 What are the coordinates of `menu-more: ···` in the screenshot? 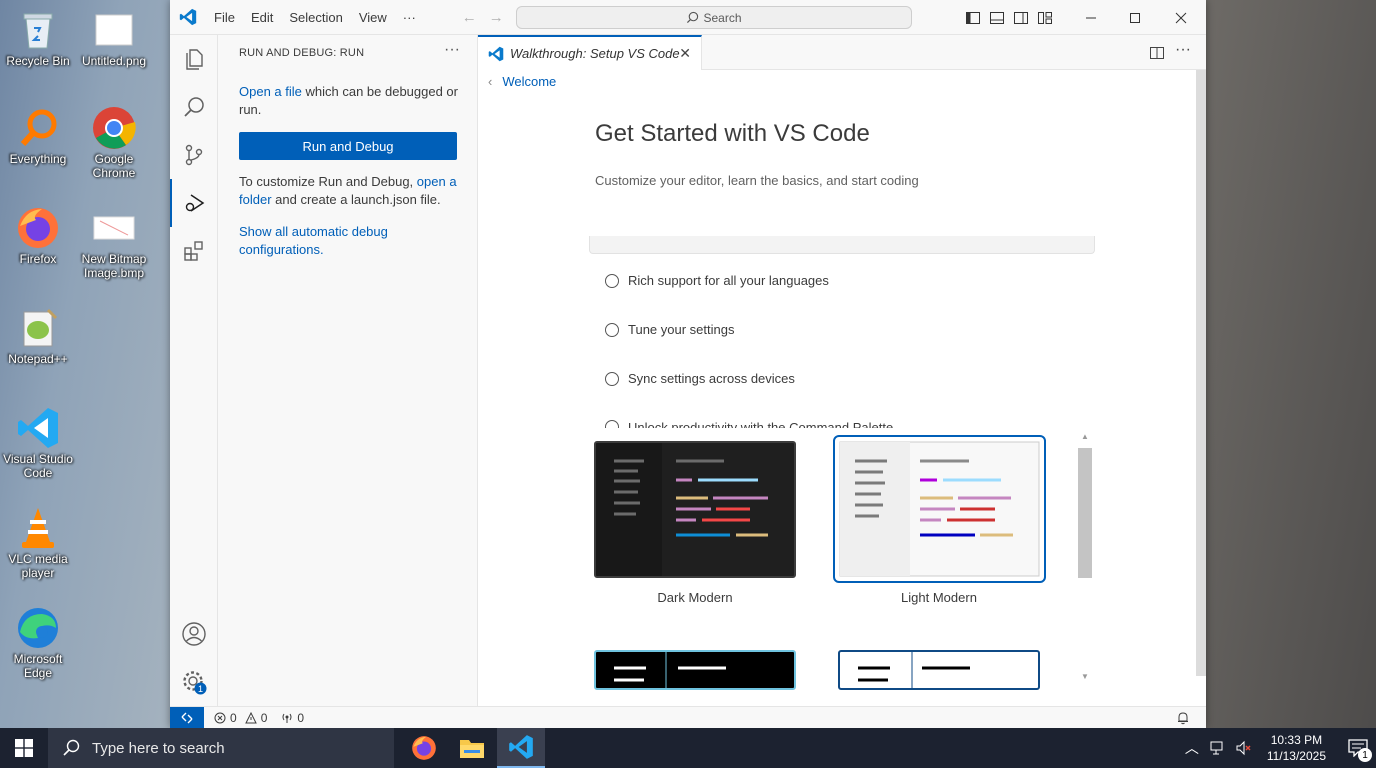 It's located at (409, 17).